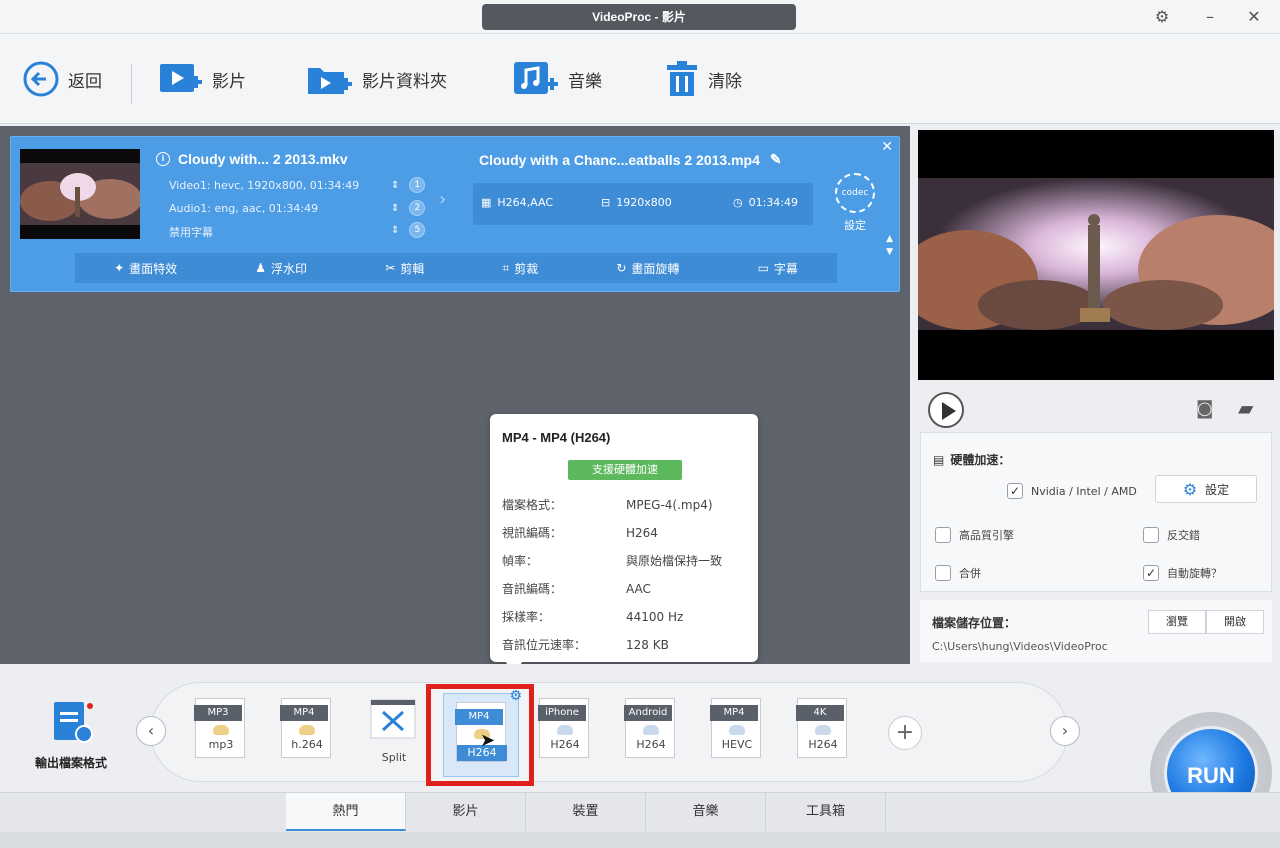 The image size is (1280, 848). What do you see at coordinates (826, 812) in the screenshot?
I see `tab-toolbox: 工具箱` at bounding box center [826, 812].